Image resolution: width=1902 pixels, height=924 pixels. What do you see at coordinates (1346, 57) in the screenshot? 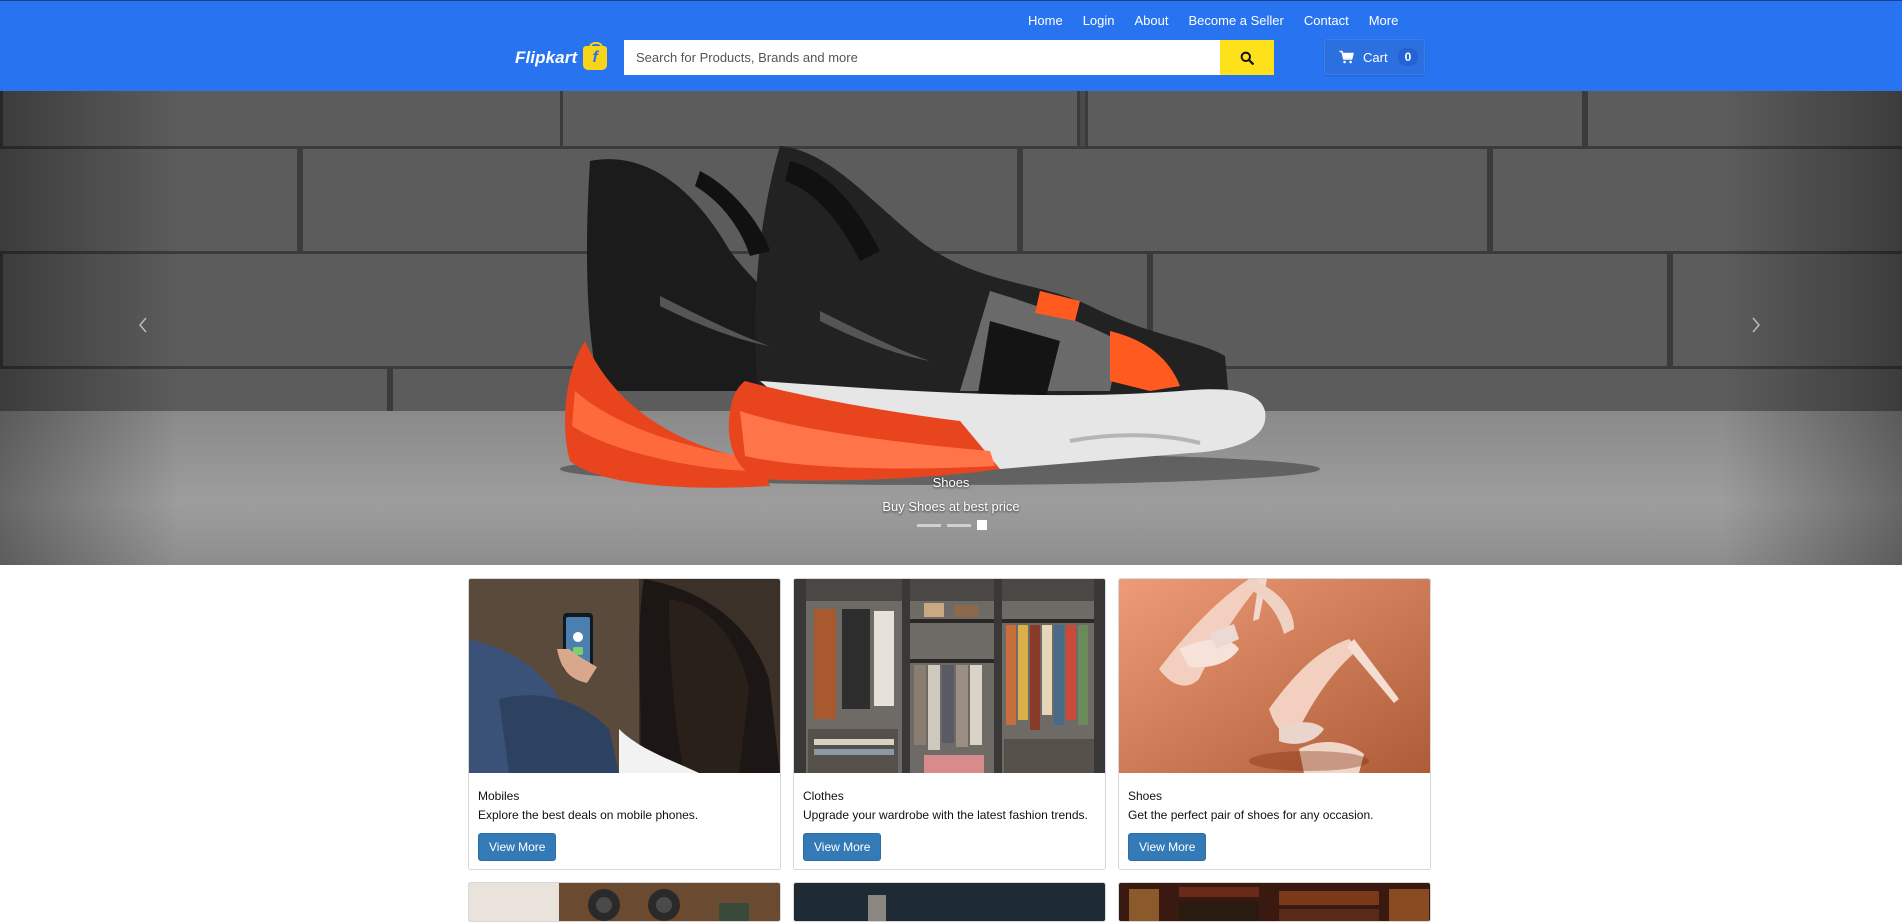
I see `cart-icon` at bounding box center [1346, 57].